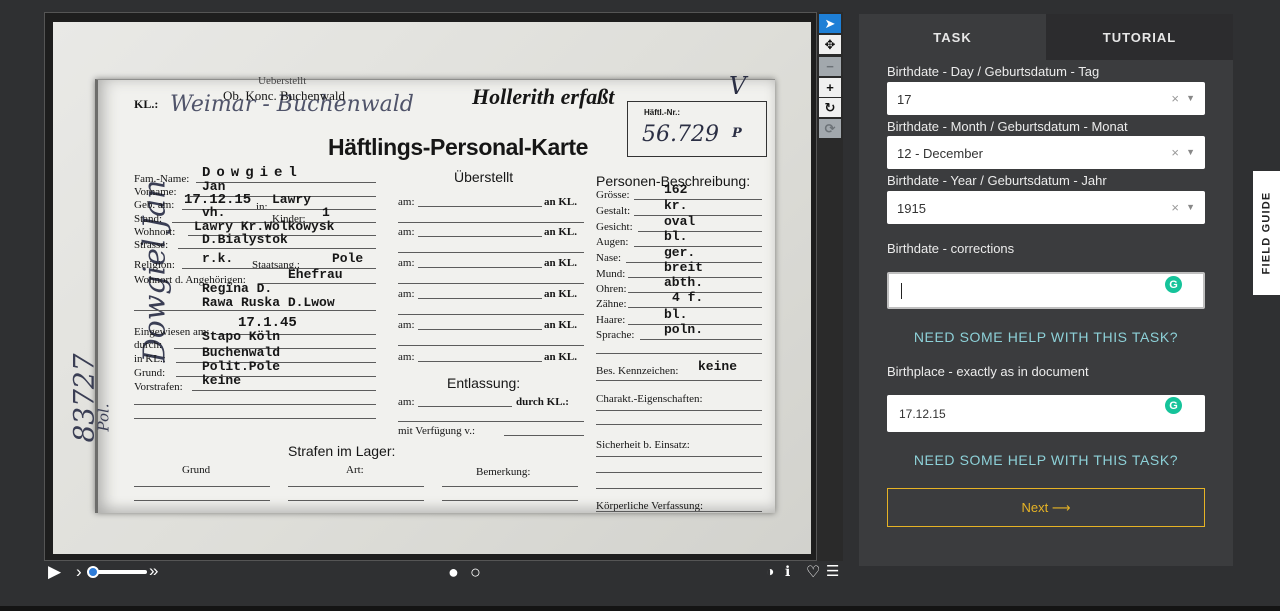  What do you see at coordinates (218, 258) in the screenshot?
I see `field-value: r.k.` at bounding box center [218, 258].